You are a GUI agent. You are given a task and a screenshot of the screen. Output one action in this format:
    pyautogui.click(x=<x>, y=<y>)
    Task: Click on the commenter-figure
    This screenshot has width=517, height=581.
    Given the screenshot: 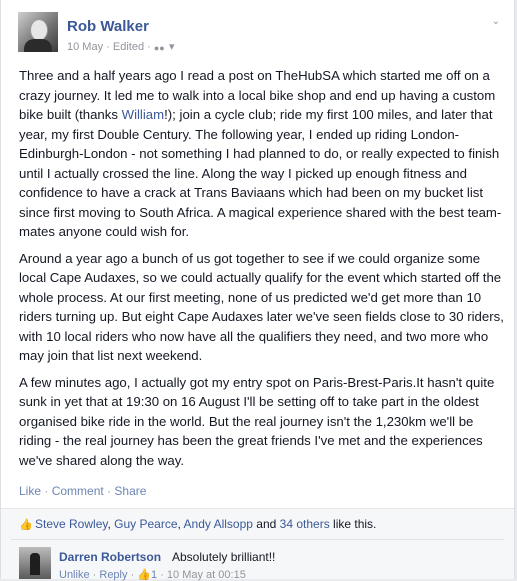 What is the action you would take?
    pyautogui.click(x=35, y=564)
    